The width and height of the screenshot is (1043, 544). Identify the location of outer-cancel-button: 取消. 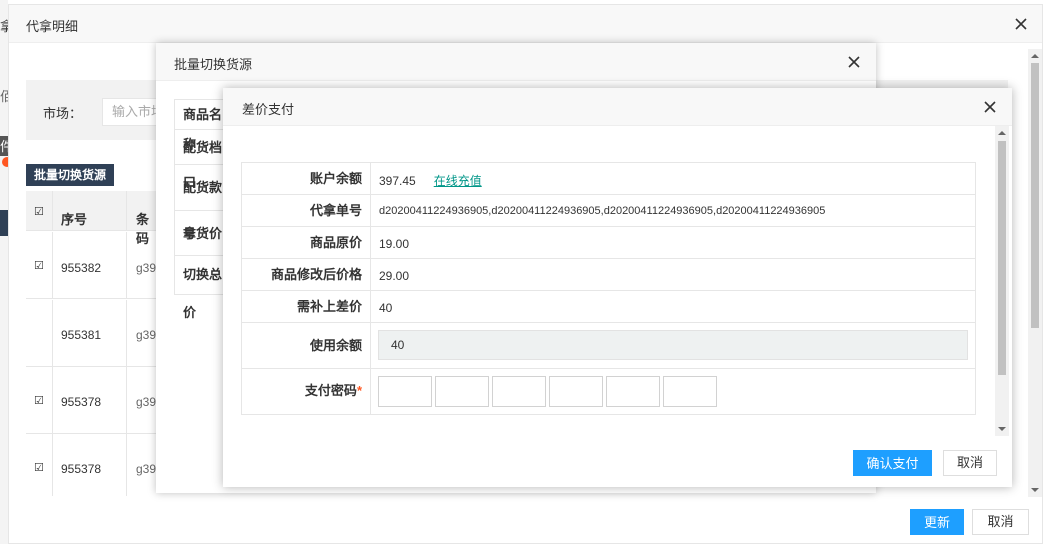
(1000, 522).